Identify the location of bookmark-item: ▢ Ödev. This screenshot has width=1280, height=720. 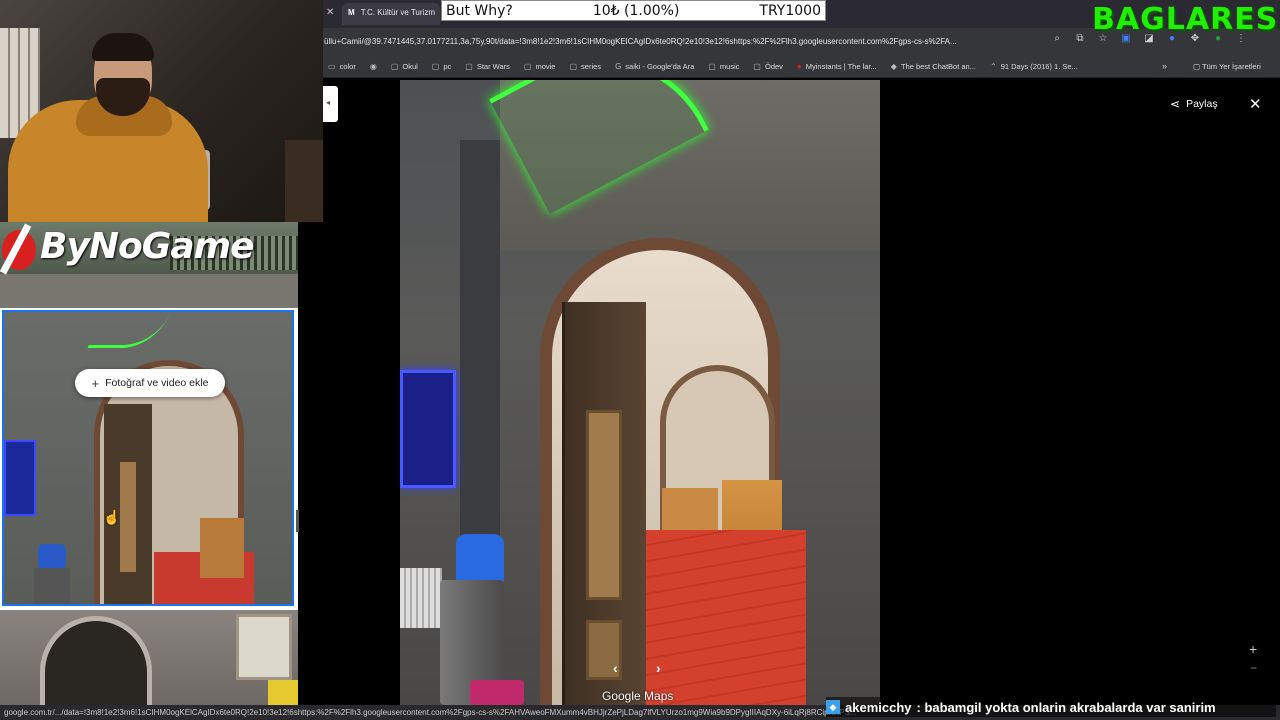
(768, 66).